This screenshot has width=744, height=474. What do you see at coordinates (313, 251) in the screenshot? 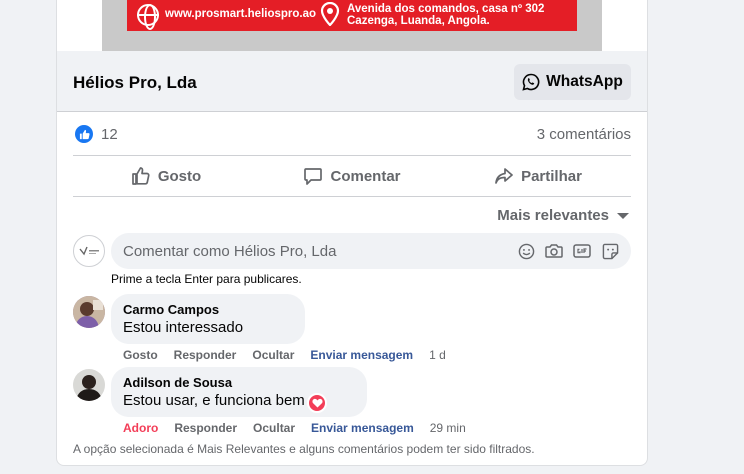
I see `comment-input` at bounding box center [313, 251].